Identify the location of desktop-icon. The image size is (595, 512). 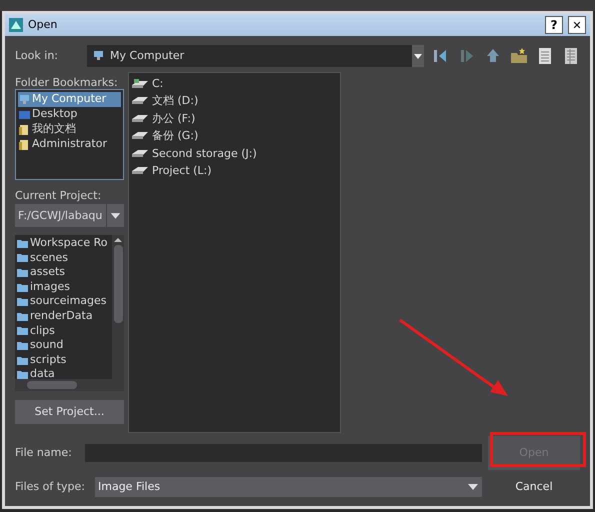
(24, 115).